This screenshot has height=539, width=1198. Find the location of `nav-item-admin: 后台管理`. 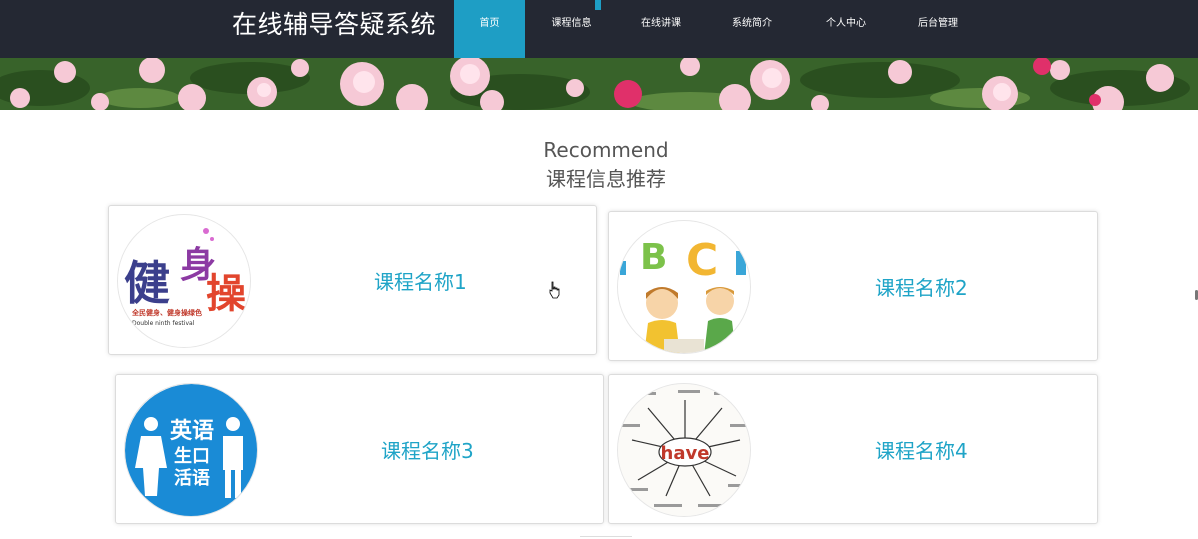

nav-item-admin: 后台管理 is located at coordinates (938, 29).